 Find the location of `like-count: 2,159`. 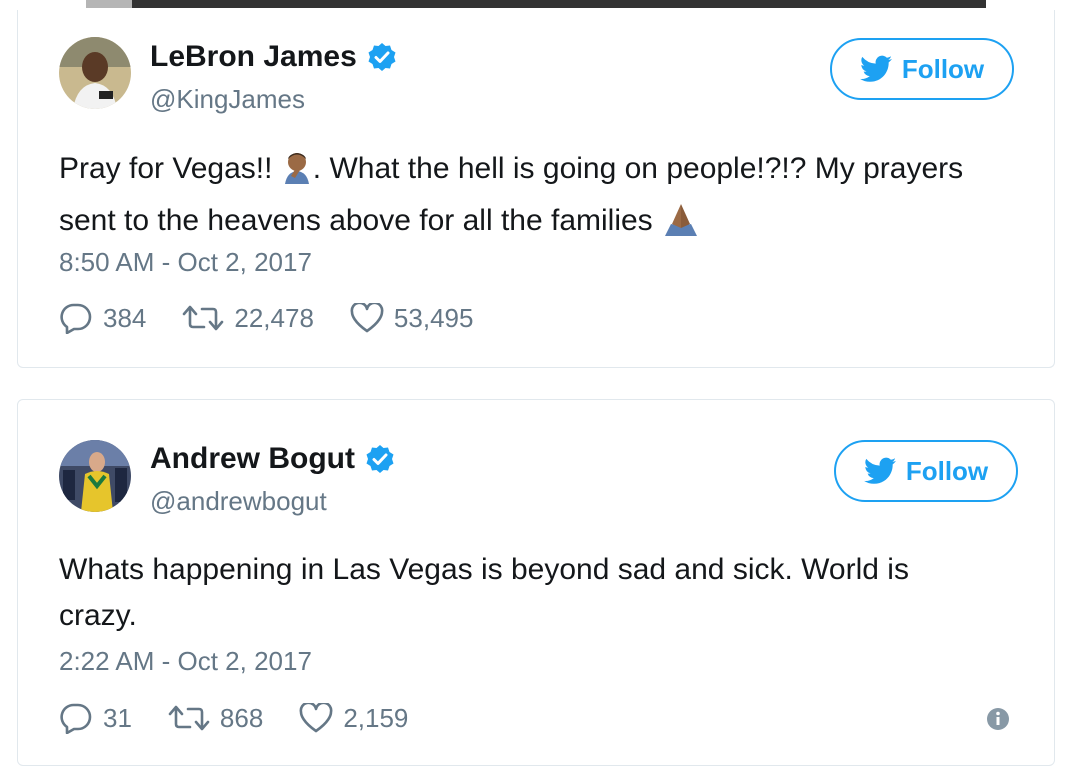

like-count: 2,159 is located at coordinates (376, 717).